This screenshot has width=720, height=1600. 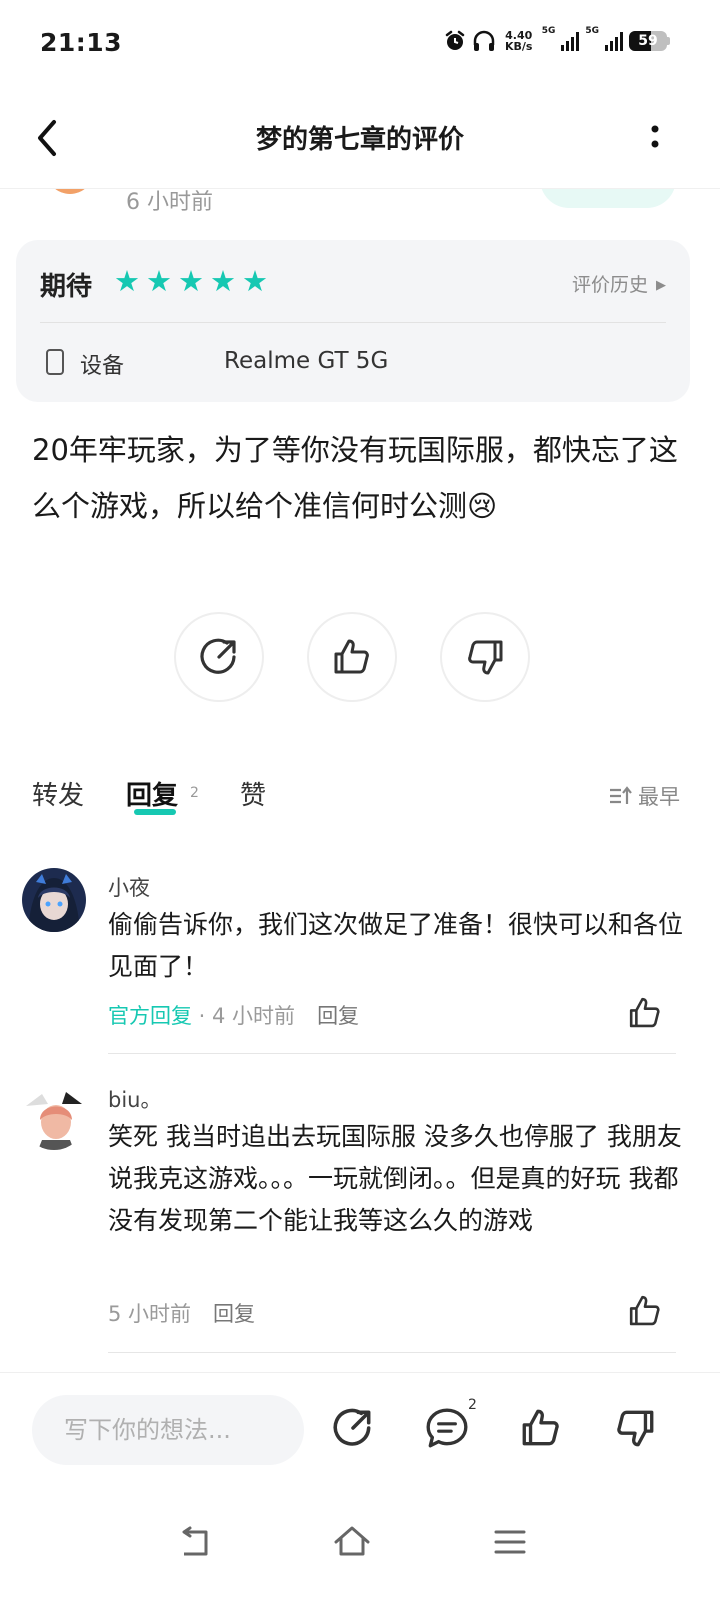 I want to click on reply-time: · 4 小时前, so click(x=244, y=1016).